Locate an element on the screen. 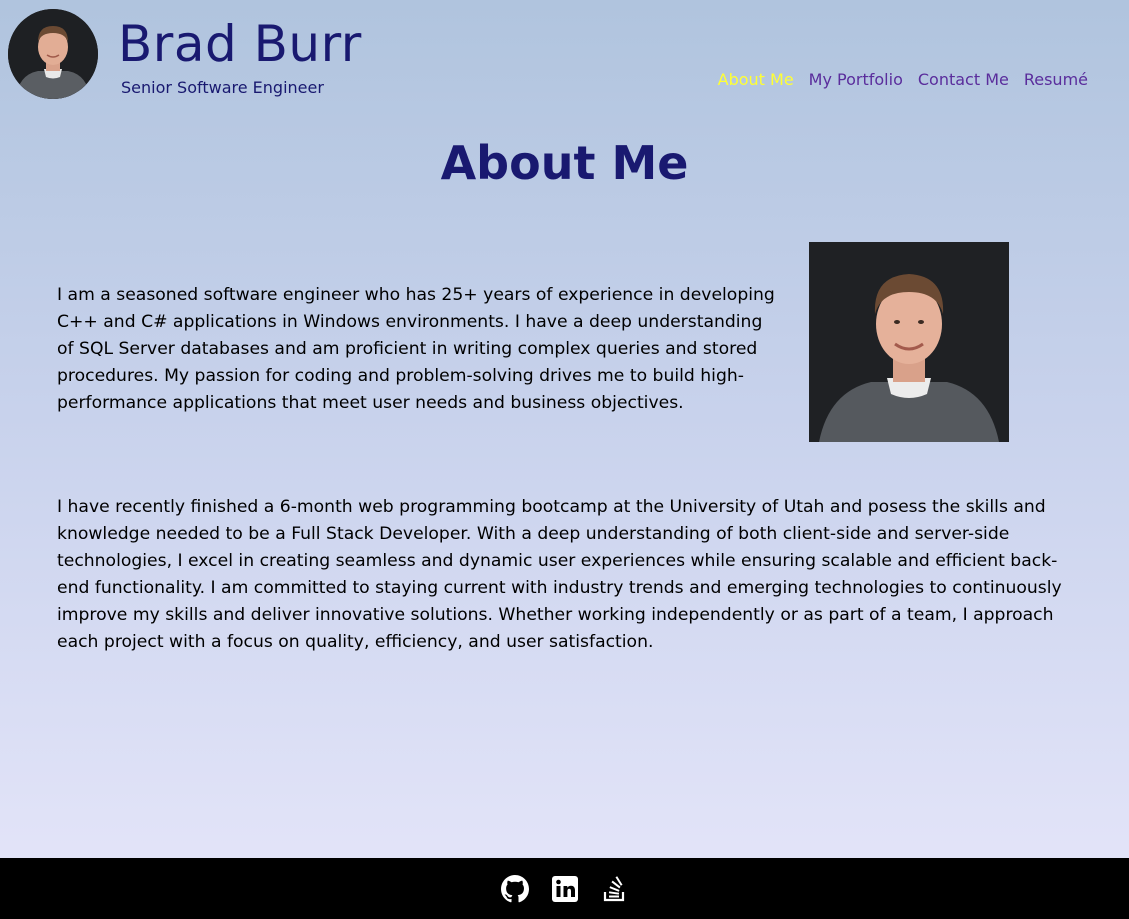 The image size is (1129, 919). main-nav: About Me My Portfolio Contact Me Resumé is located at coordinates (903, 79).